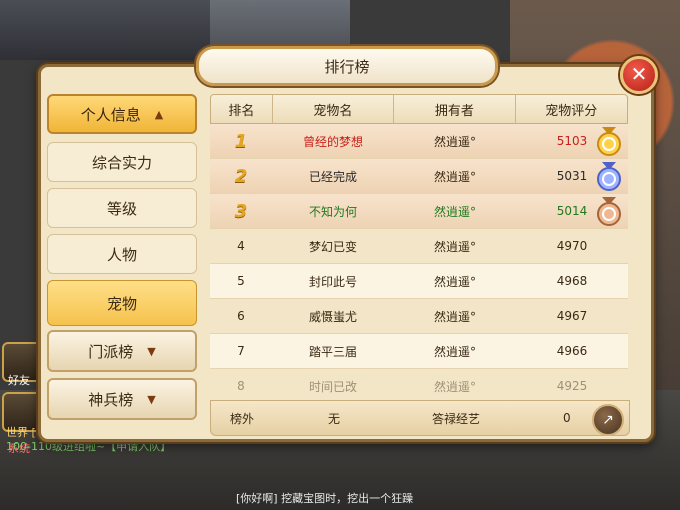 The height and width of the screenshot is (510, 680). What do you see at coordinates (332, 316) in the screenshot?
I see `pet-name-cell: 威慑蚩尤` at bounding box center [332, 316].